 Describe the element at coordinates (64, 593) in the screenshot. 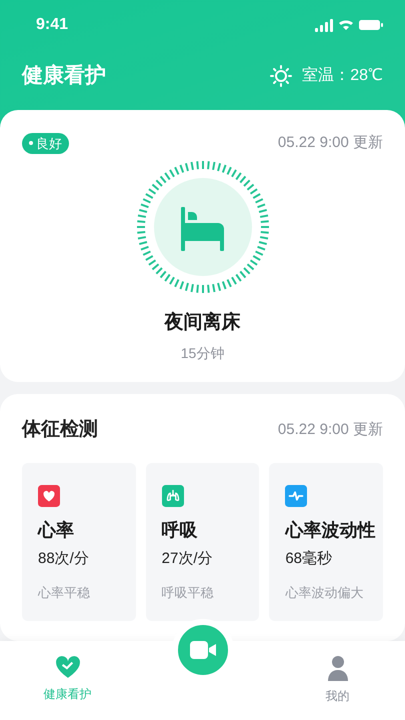

I see `vital-note: 心率平稳` at that location.